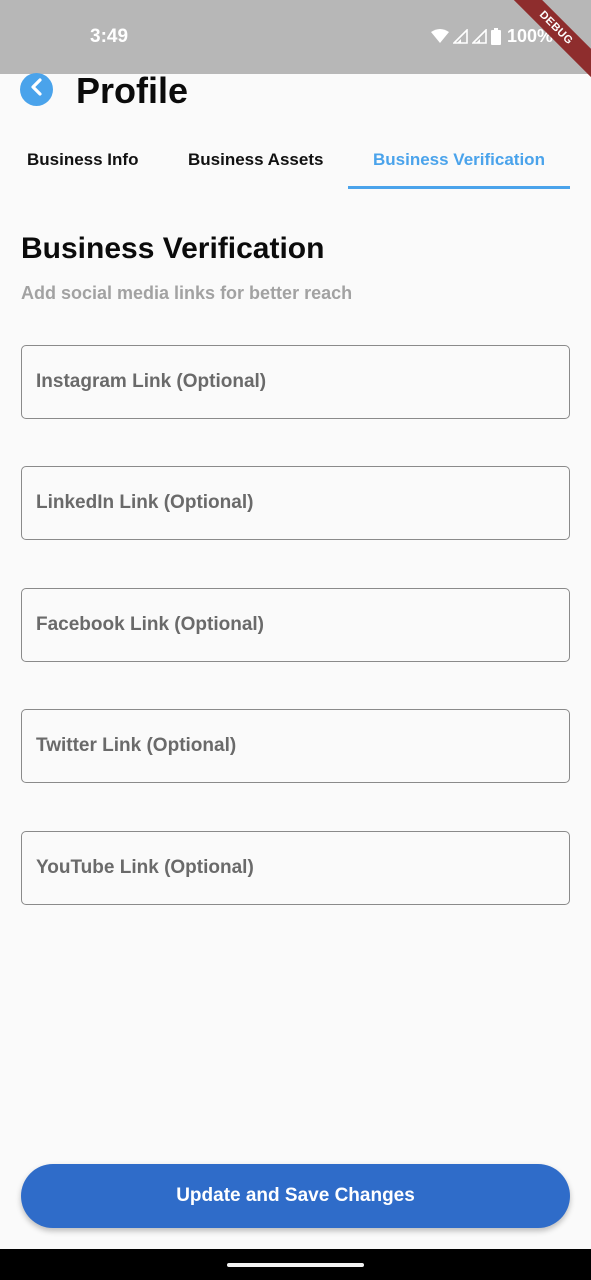  I want to click on battery-icon, so click(495, 36).